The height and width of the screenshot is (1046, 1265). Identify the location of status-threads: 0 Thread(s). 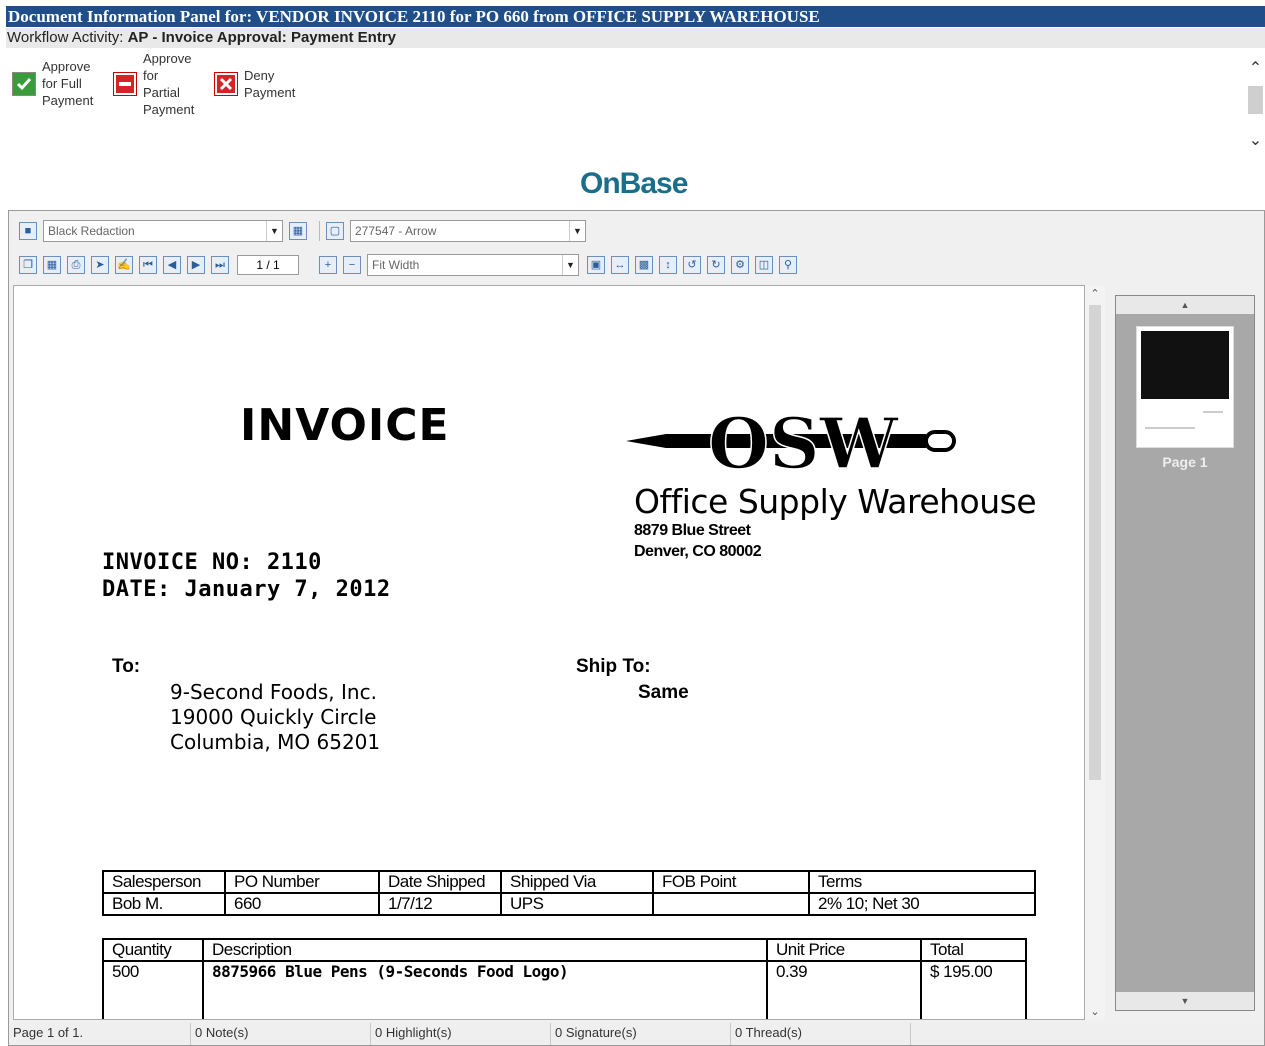
(821, 1034).